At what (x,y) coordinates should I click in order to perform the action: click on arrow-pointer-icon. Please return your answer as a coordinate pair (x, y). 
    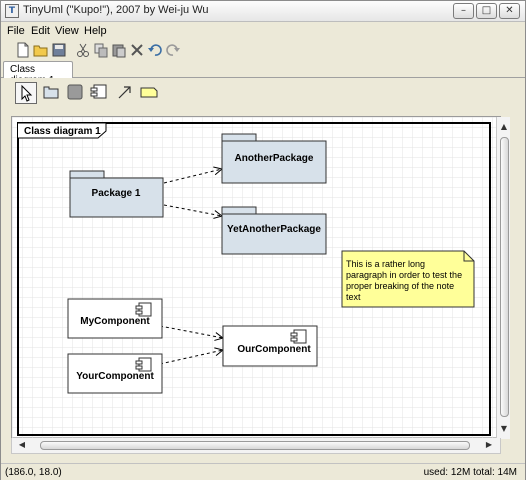
    Looking at the image, I should click on (27, 93).